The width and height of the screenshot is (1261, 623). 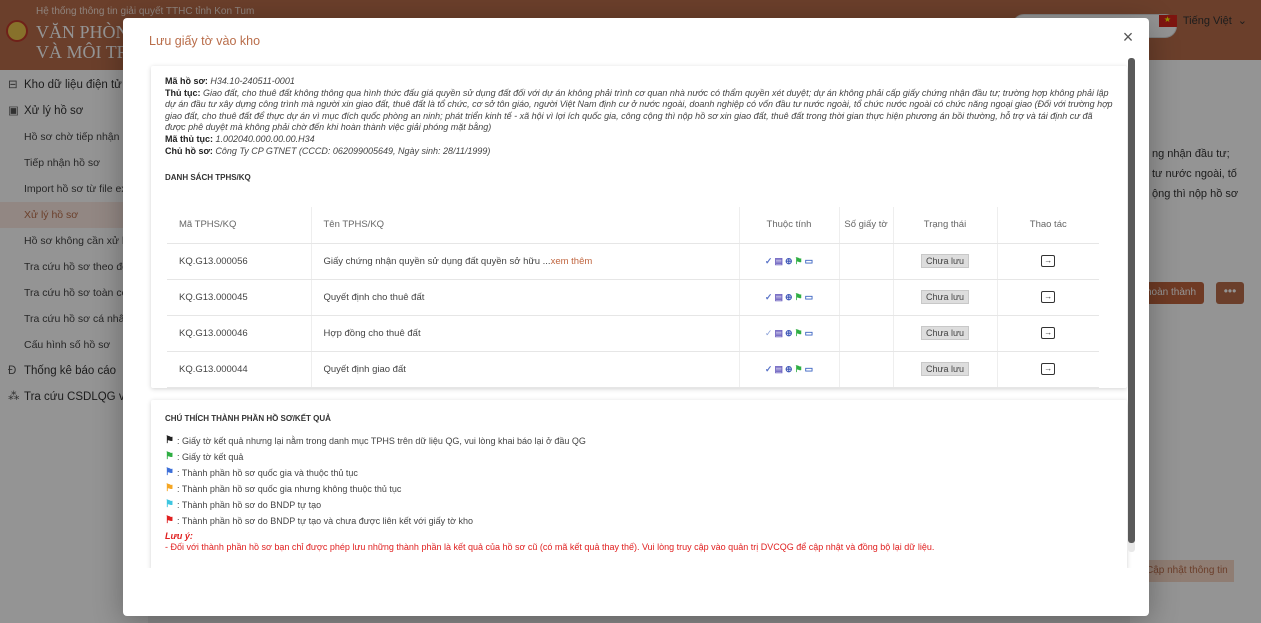 I want to click on procedure-code: Mã thủ tục: 1.002040.000.00.00.H34, so click(x=240, y=138).